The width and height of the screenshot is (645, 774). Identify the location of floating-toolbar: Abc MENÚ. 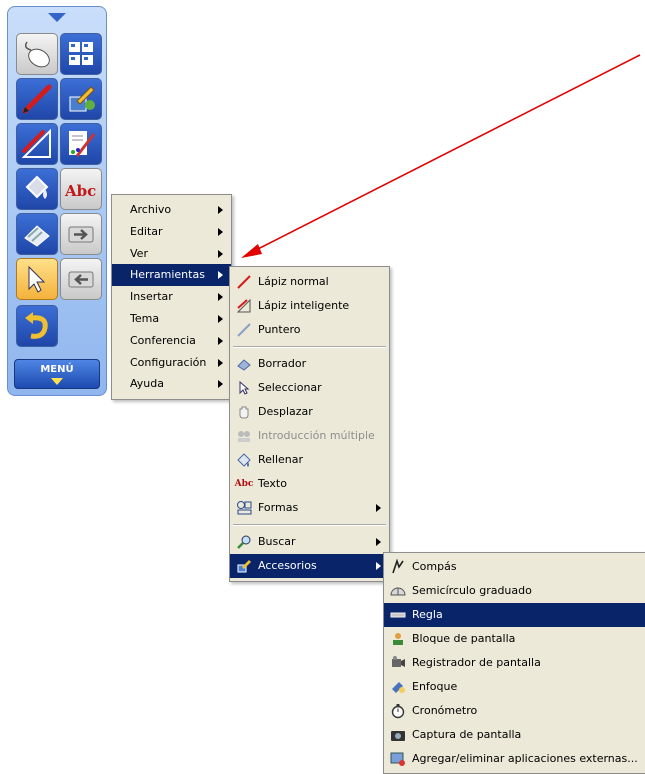
(57, 201).